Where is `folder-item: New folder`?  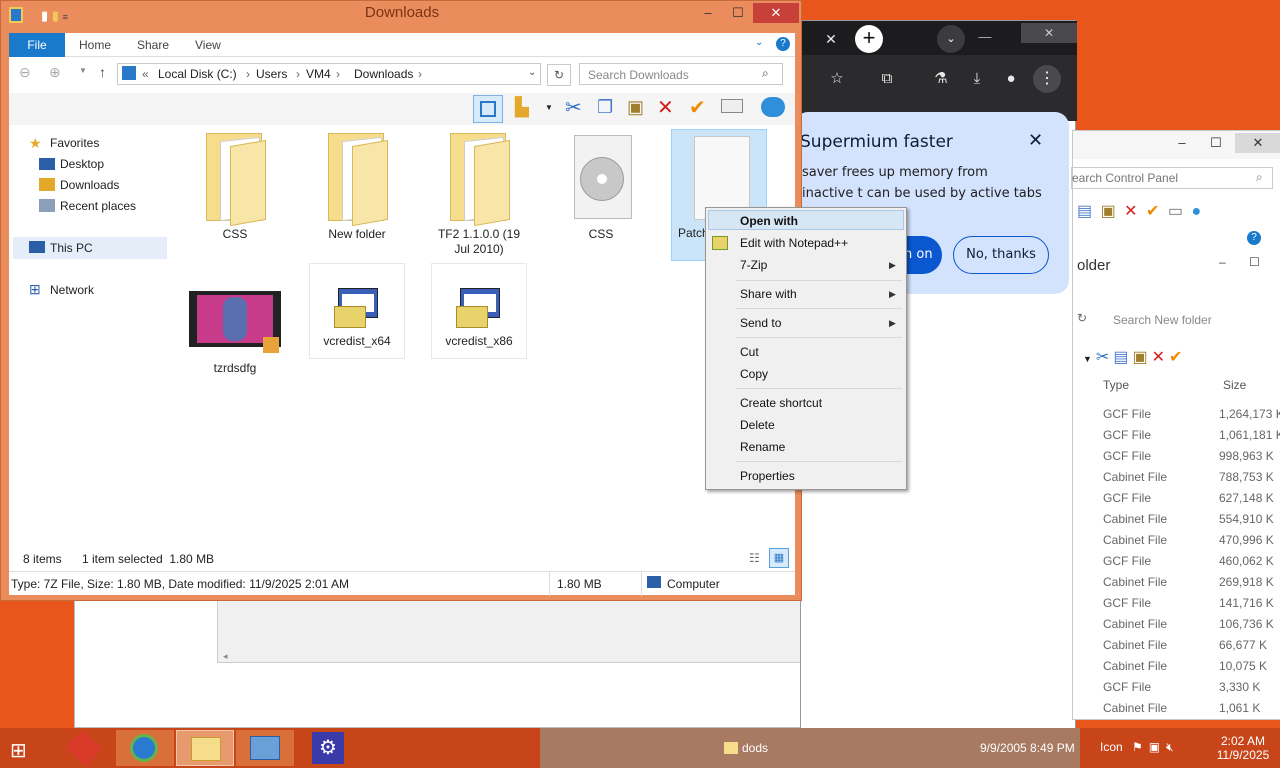
folder-item: New folder is located at coordinates (357, 186).